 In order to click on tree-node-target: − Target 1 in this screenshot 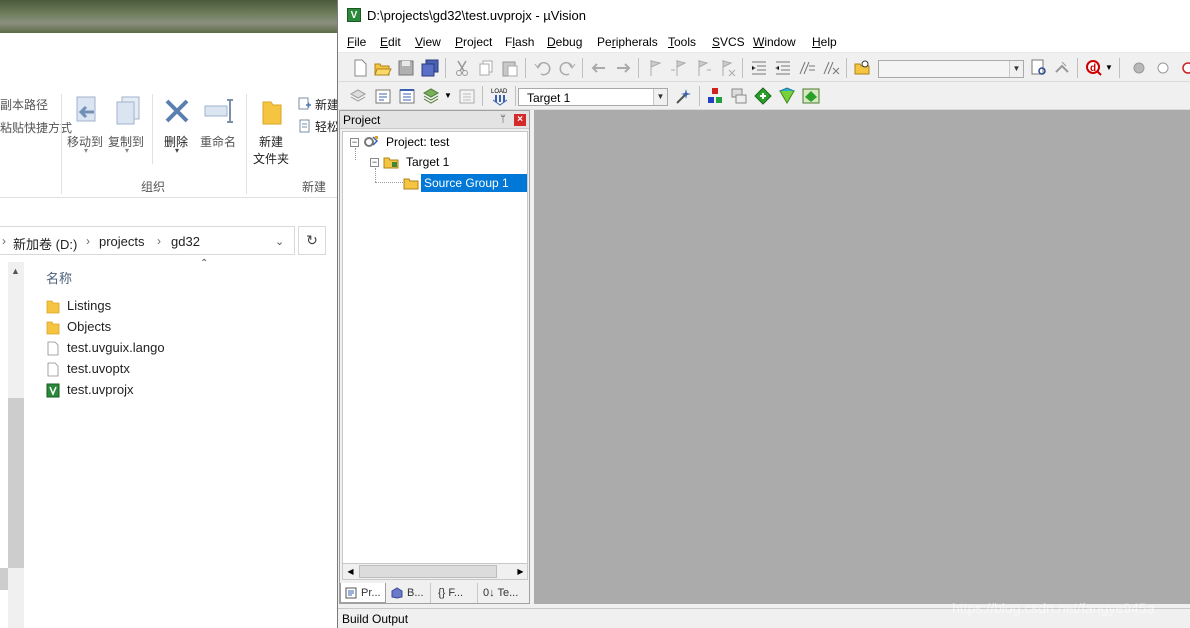, I will do `click(435, 163)`.